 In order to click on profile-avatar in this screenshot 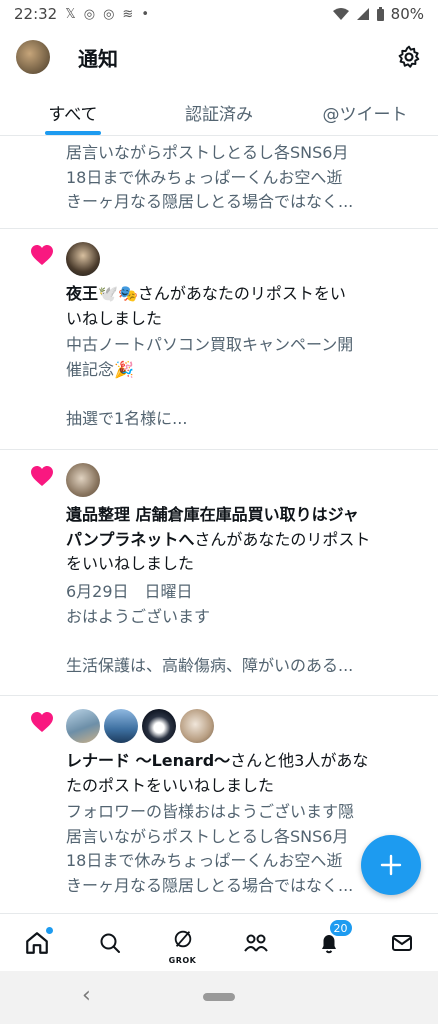, I will do `click(33, 57)`.